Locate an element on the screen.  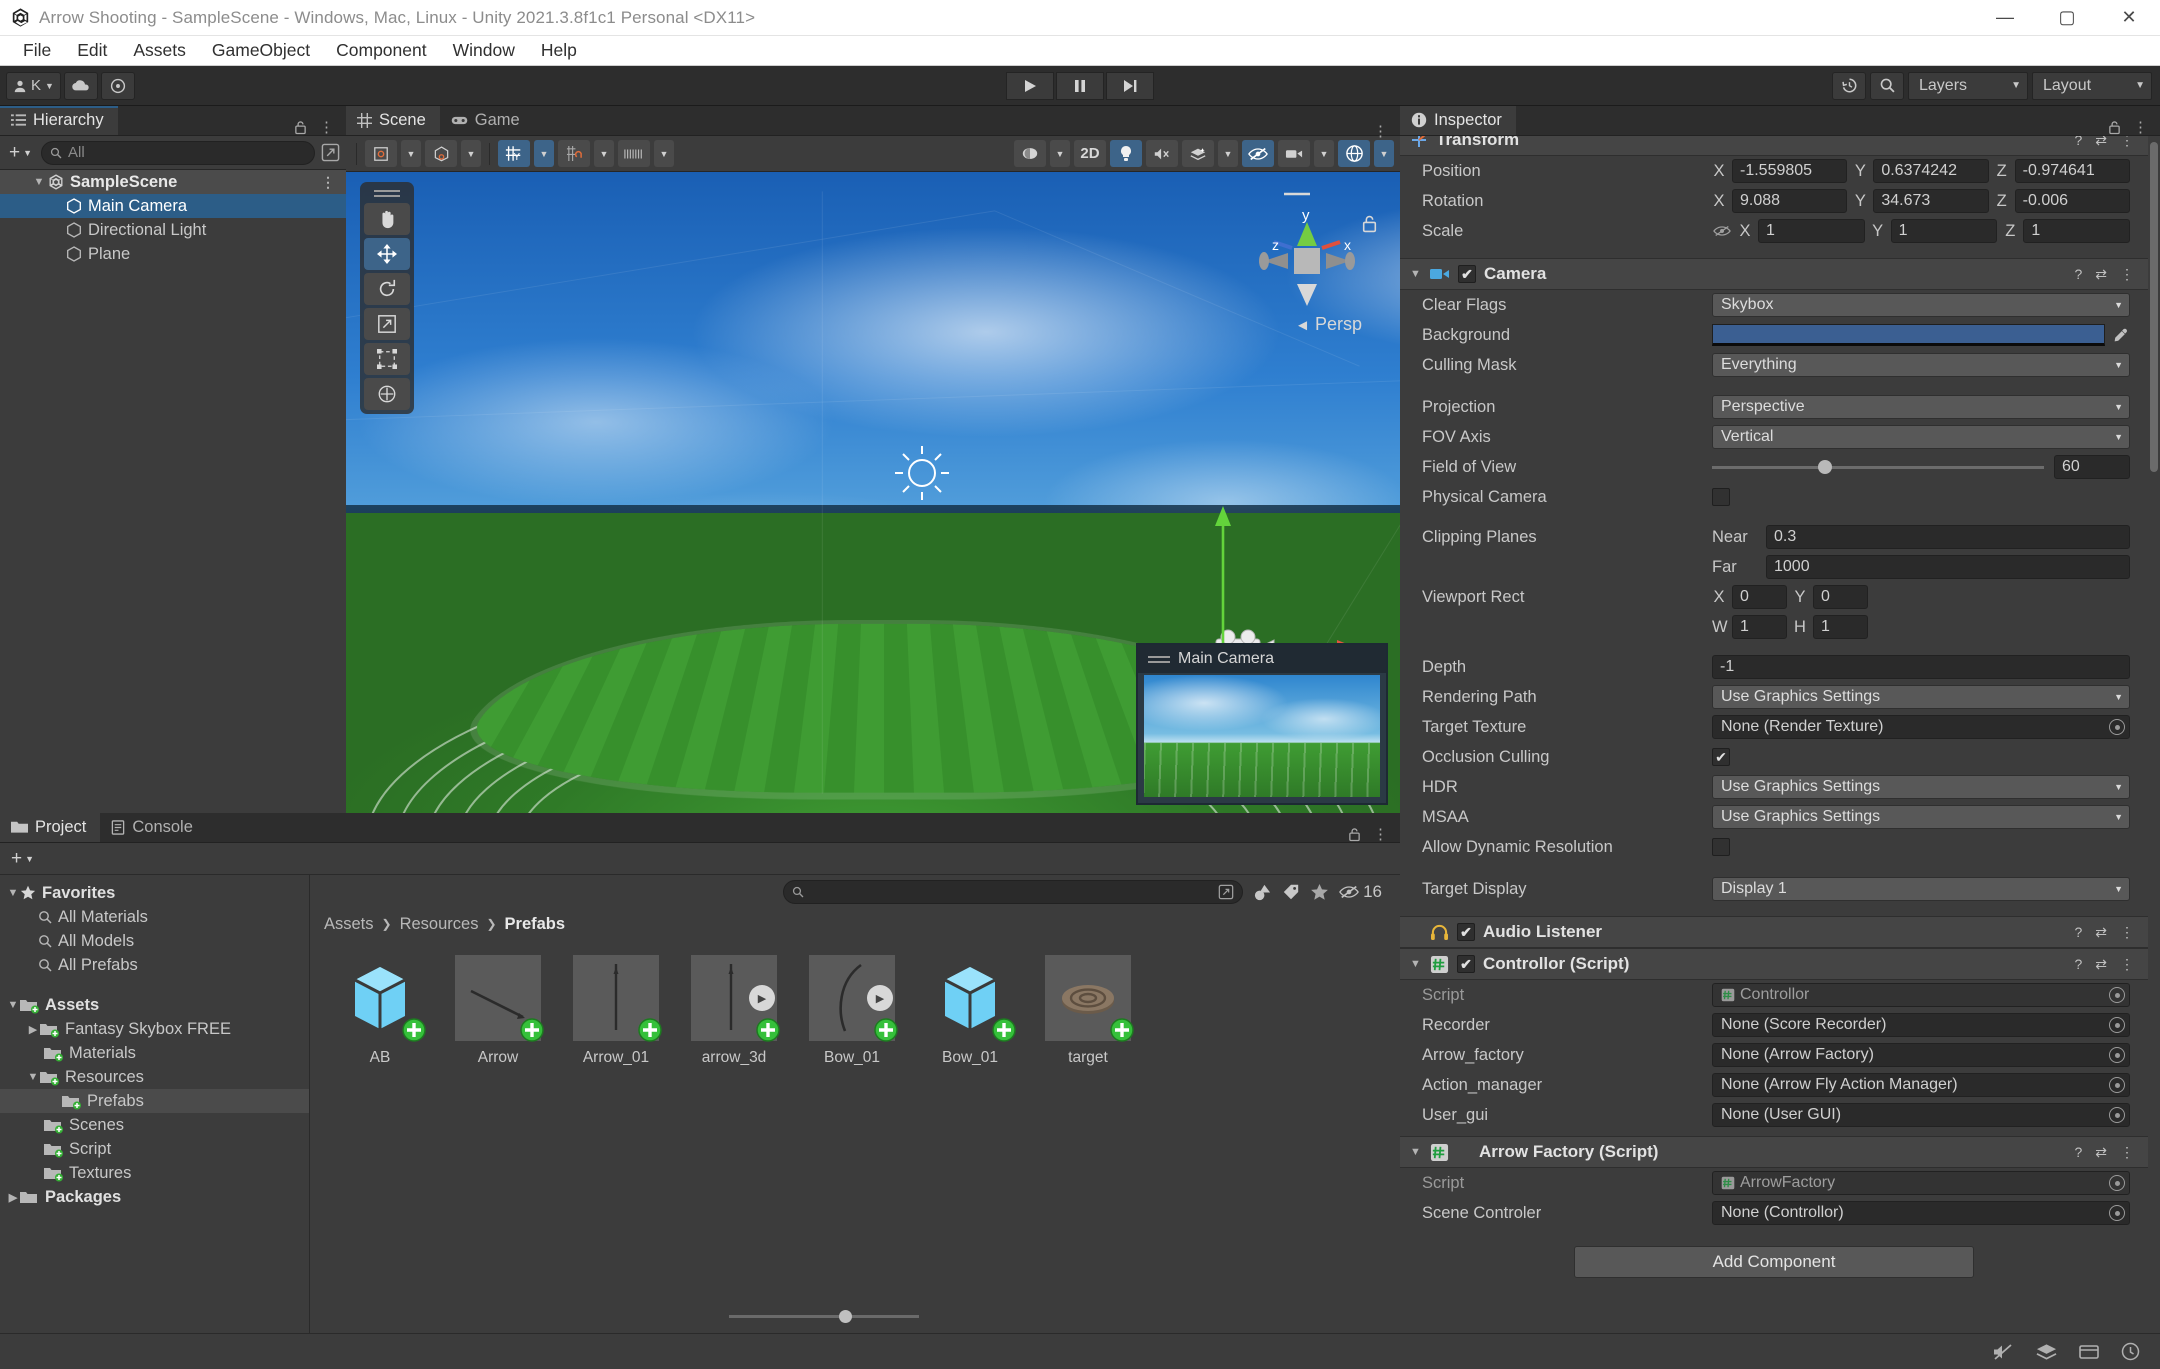
scale-x-input: 1 is located at coordinates (1811, 231).